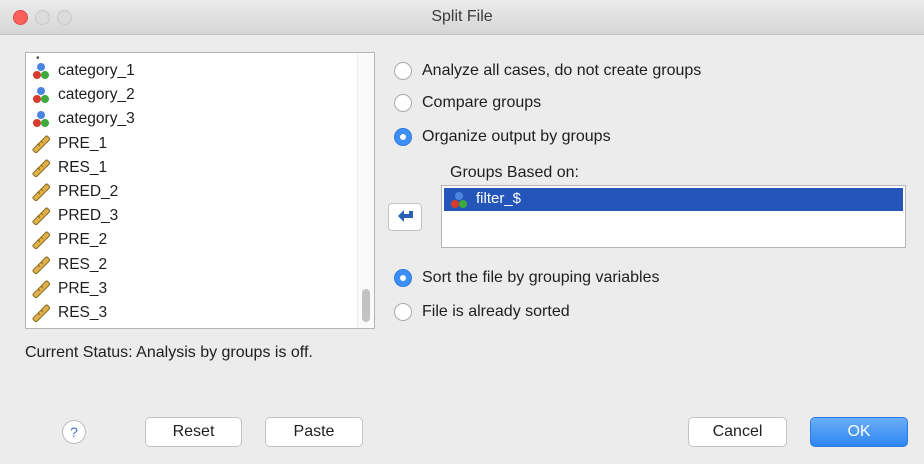  I want to click on cancel-button: Cancel, so click(737, 432).